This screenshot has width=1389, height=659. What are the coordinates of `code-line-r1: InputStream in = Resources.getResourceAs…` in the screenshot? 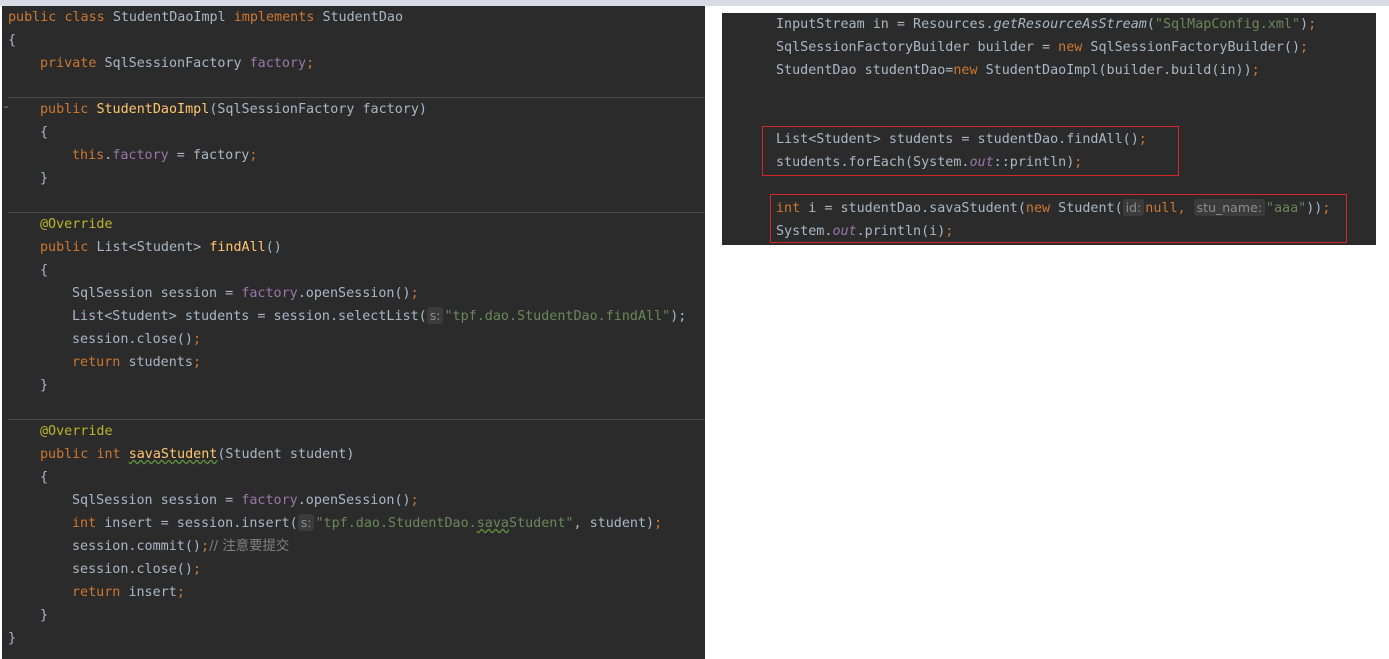 It's located at (1046, 24).